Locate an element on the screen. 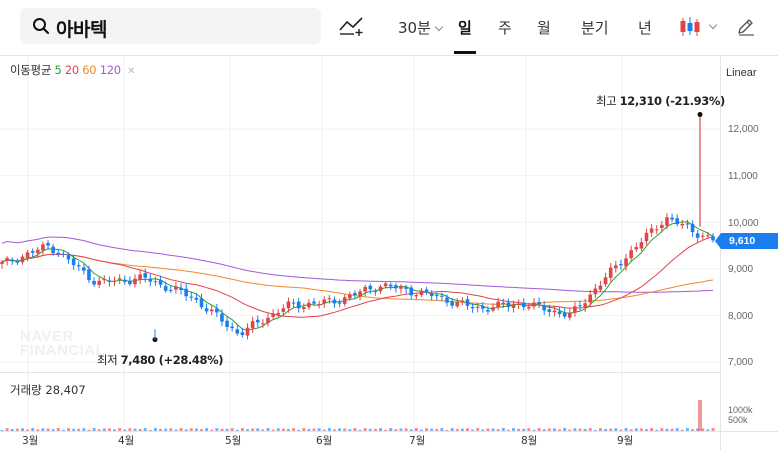 This screenshot has height=450, width=778. moving-average-legend: 이동평균 5 20 60 120 ✕ is located at coordinates (73, 70).